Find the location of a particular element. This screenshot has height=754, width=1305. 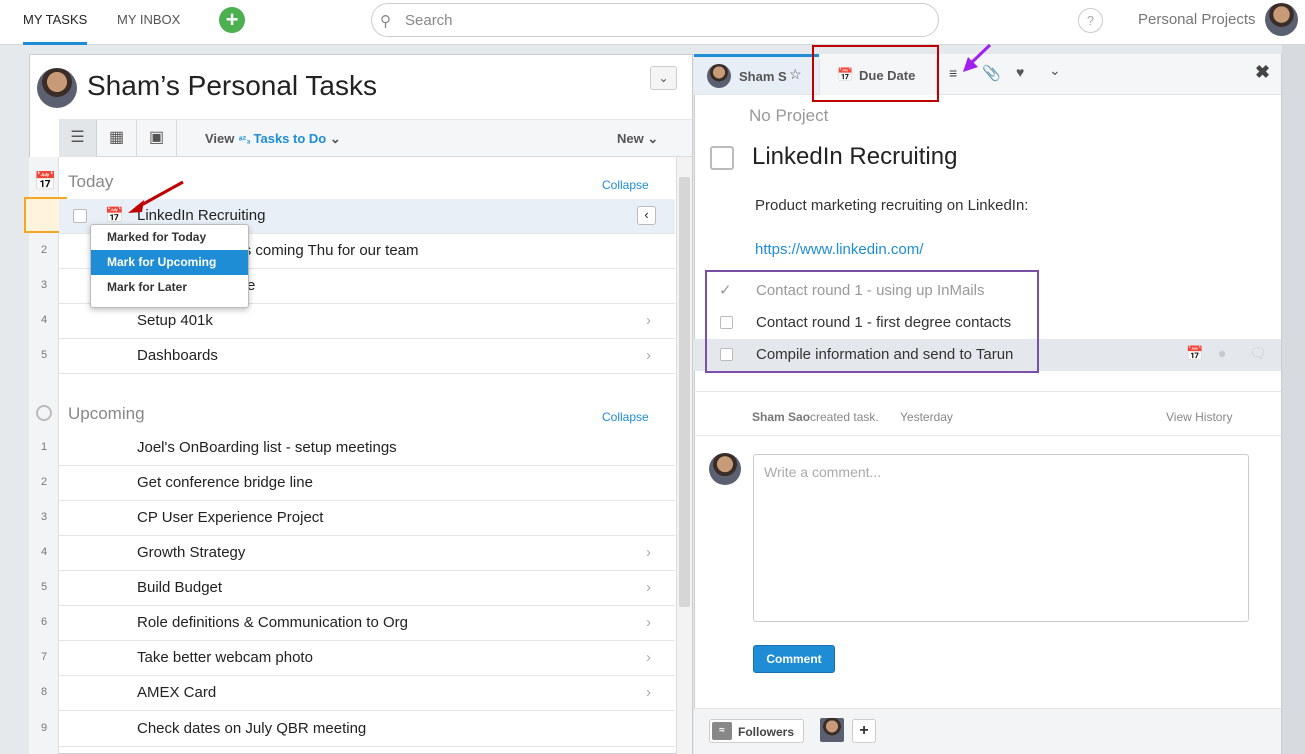

calendar-icon: 📅 is located at coordinates (1194, 353).